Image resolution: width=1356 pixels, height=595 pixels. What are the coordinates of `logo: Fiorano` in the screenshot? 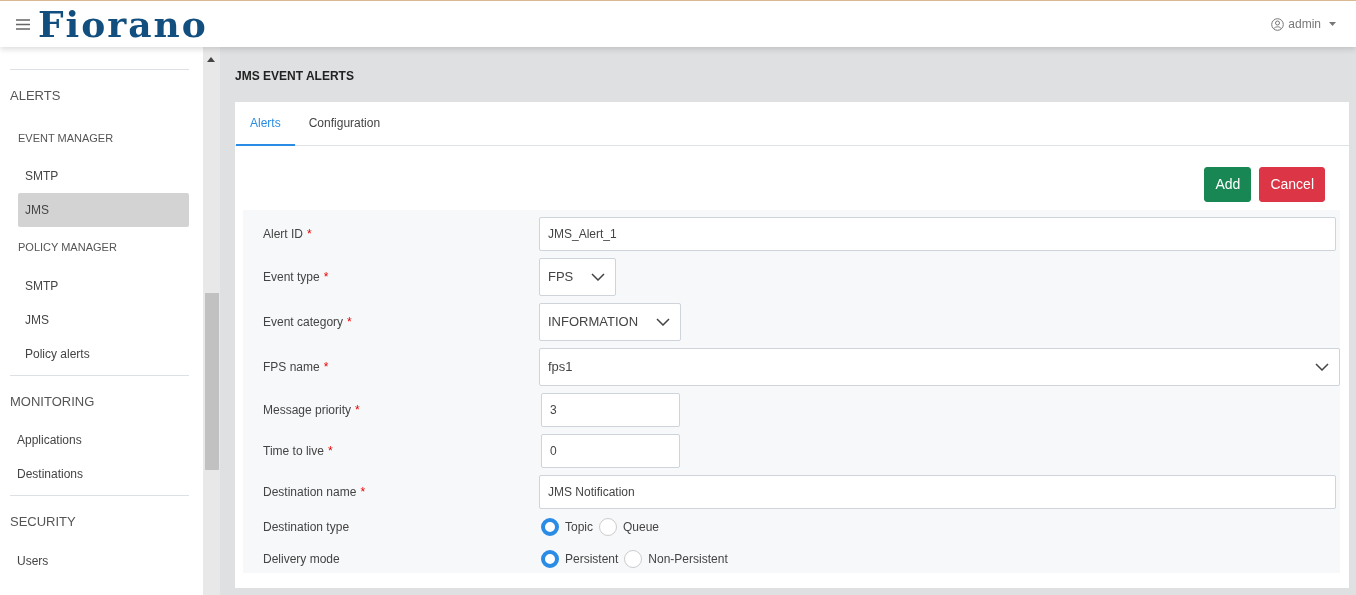 It's located at (123, 24).